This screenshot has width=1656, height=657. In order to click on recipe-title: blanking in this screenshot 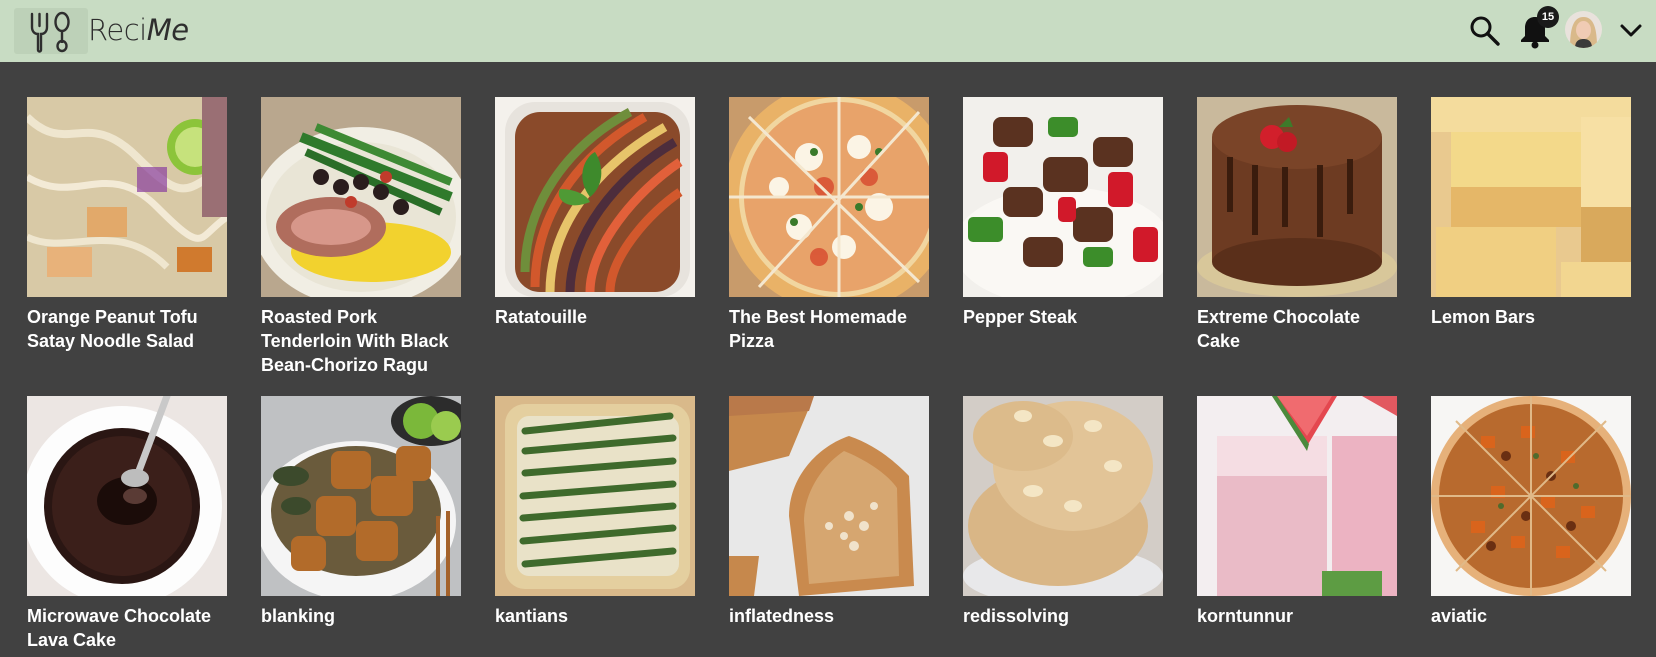, I will do `click(366, 616)`.